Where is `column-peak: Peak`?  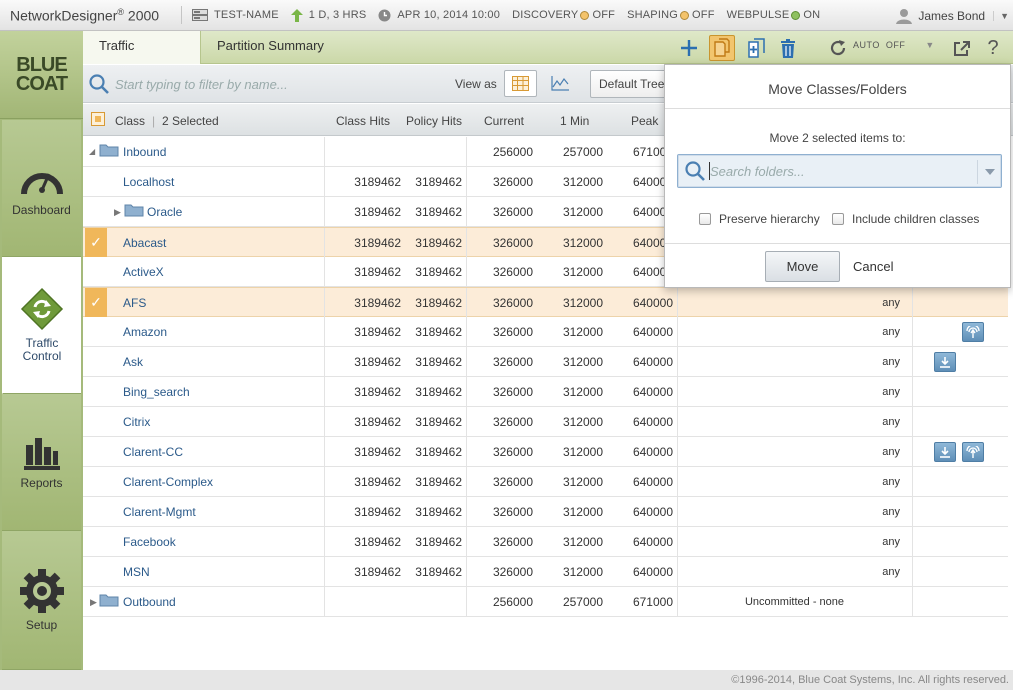
column-peak: Peak is located at coordinates (644, 121).